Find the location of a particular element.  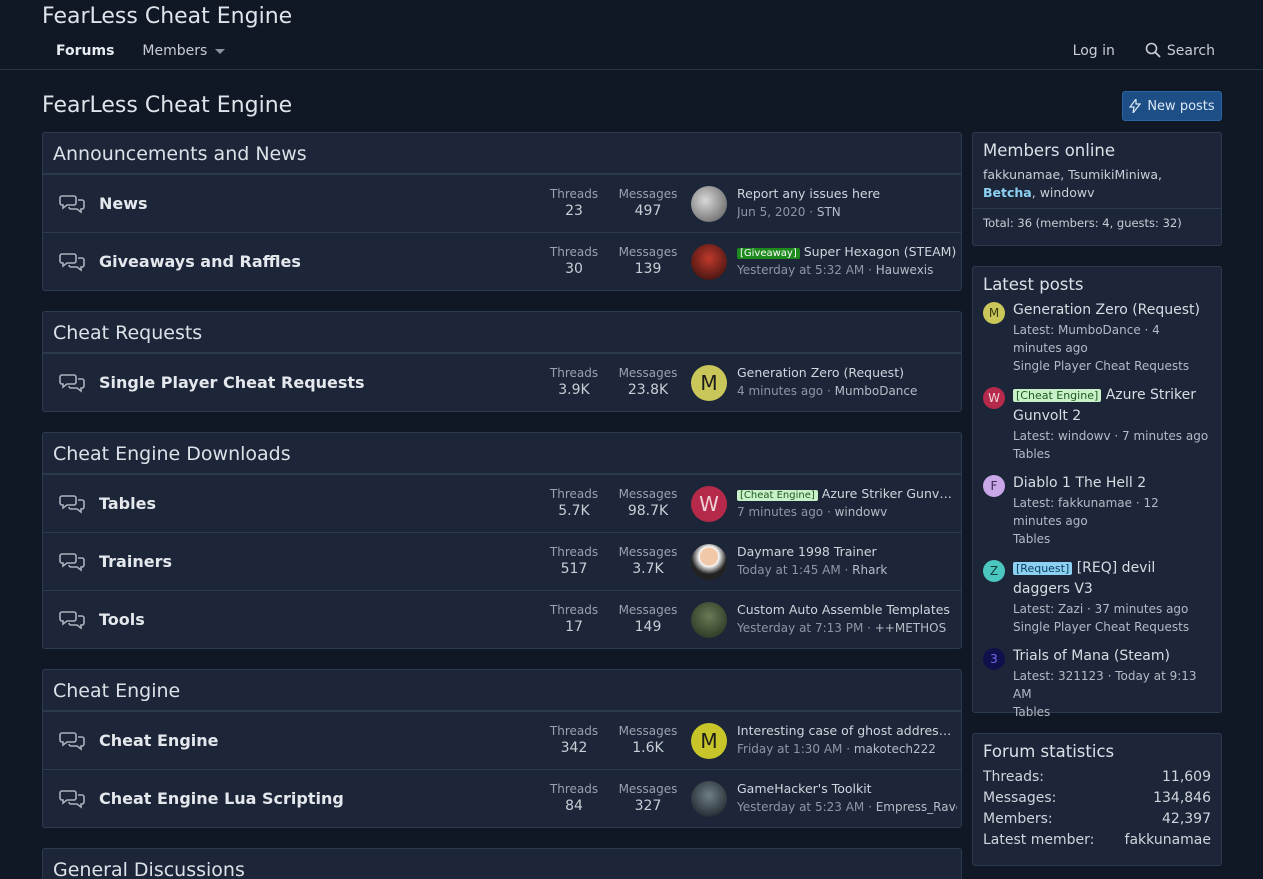

last-post-title-row: Report any issues here is located at coordinates (847, 193).